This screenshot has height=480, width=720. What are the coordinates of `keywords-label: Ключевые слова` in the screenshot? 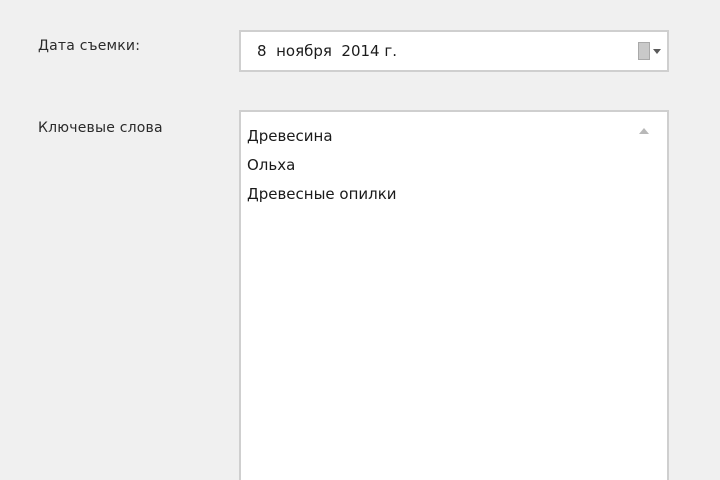 It's located at (100, 128).